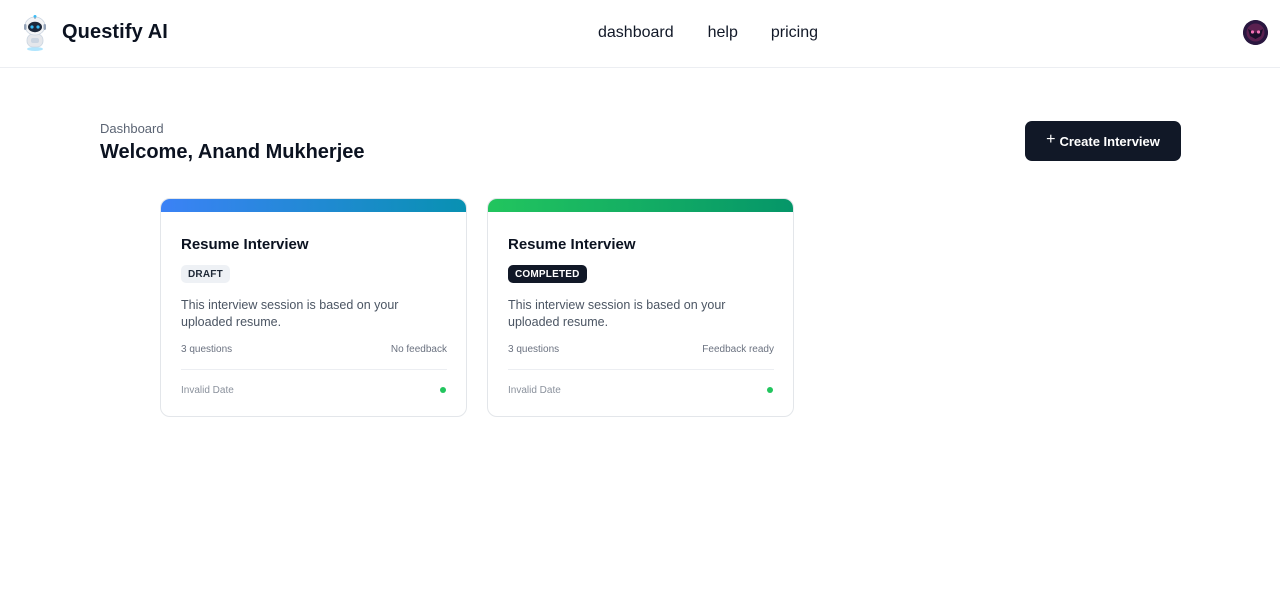 This screenshot has width=1280, height=602. What do you see at coordinates (35, 33) in the screenshot?
I see `robot-icon` at bounding box center [35, 33].